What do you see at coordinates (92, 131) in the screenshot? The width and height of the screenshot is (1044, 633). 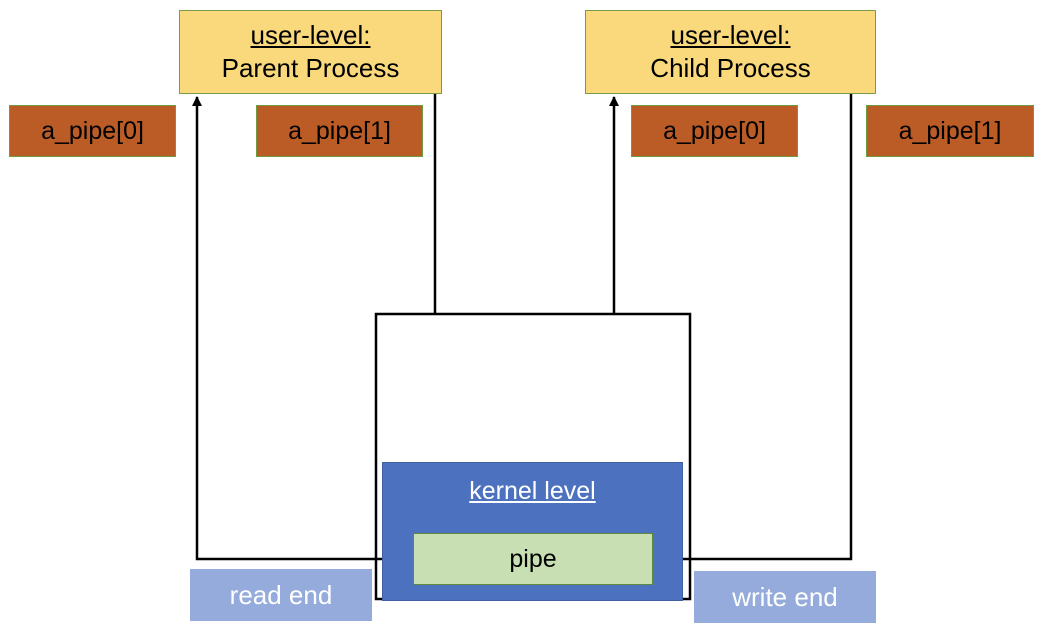 I see `parent-fd-read: a_pipe[0]` at bounding box center [92, 131].